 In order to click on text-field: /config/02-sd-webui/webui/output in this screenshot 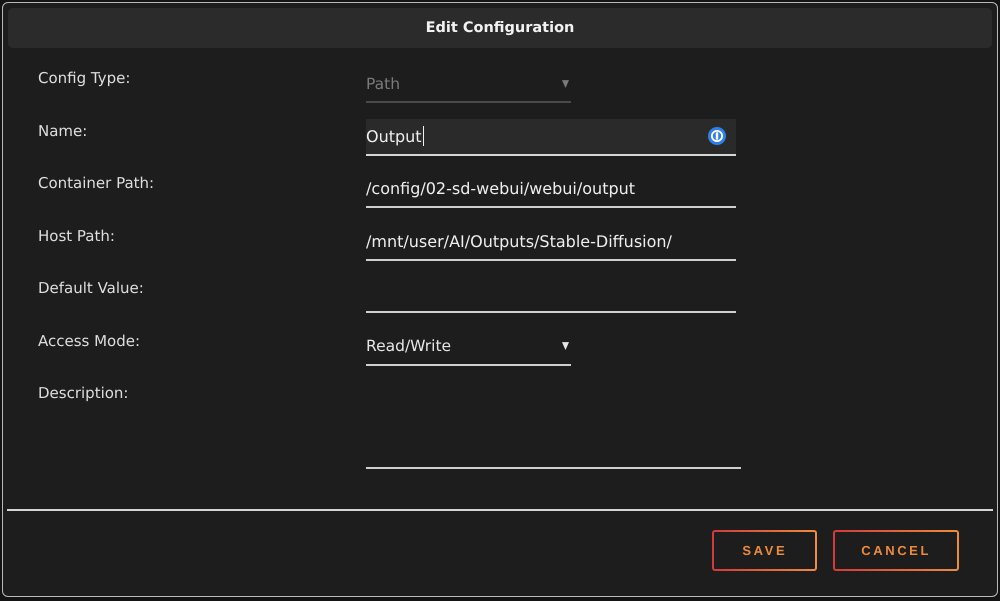, I will do `click(551, 189)`.